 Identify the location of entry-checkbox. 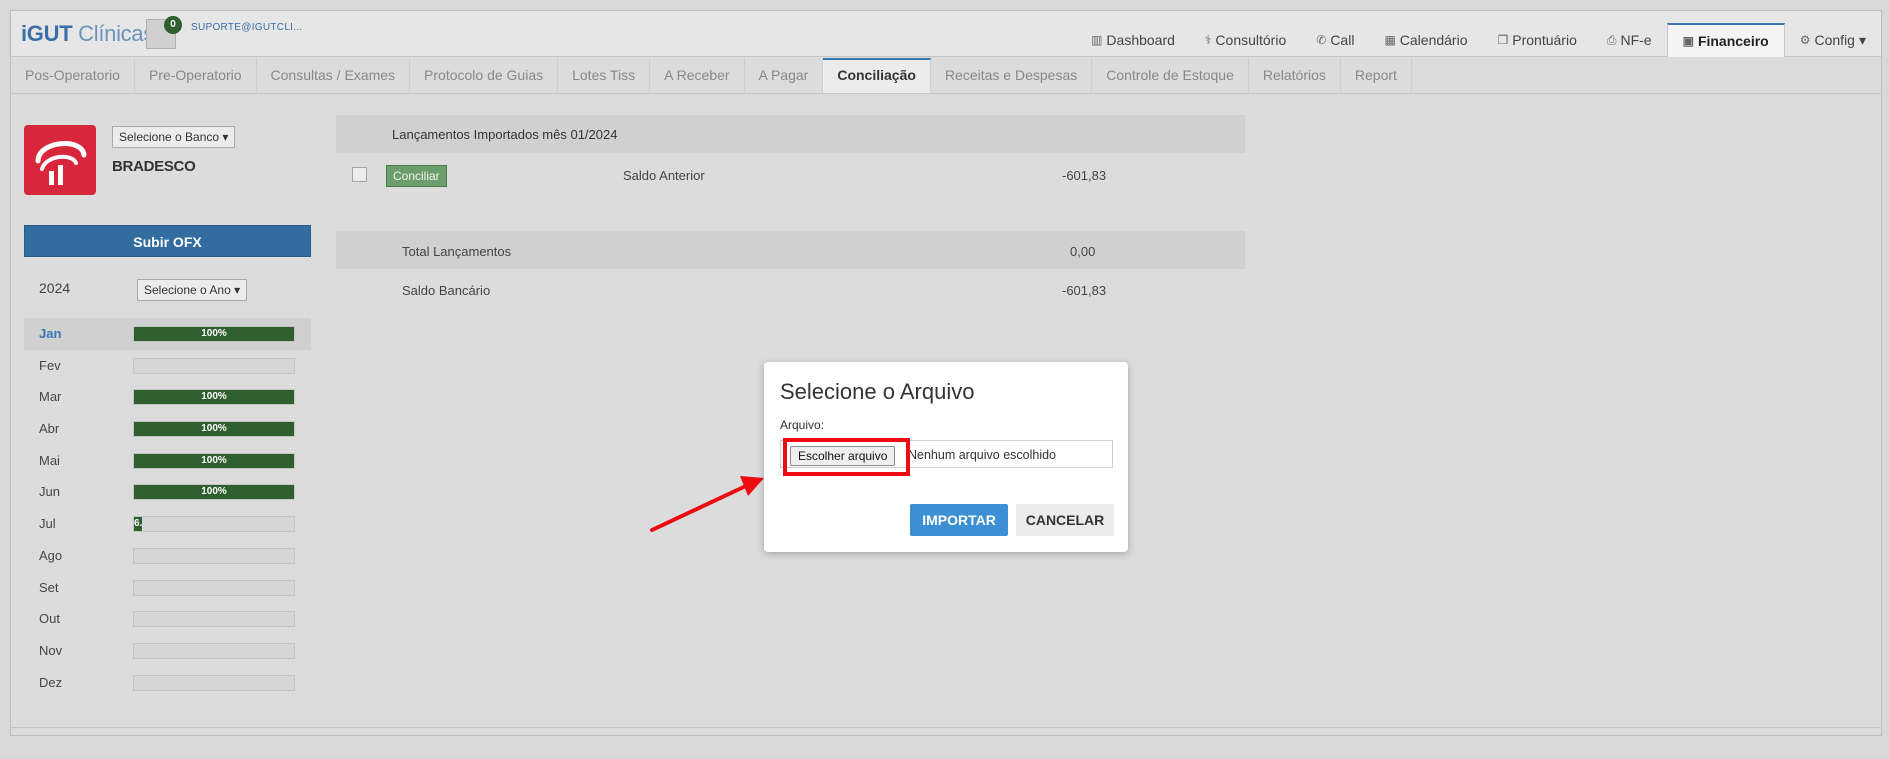
(359, 174).